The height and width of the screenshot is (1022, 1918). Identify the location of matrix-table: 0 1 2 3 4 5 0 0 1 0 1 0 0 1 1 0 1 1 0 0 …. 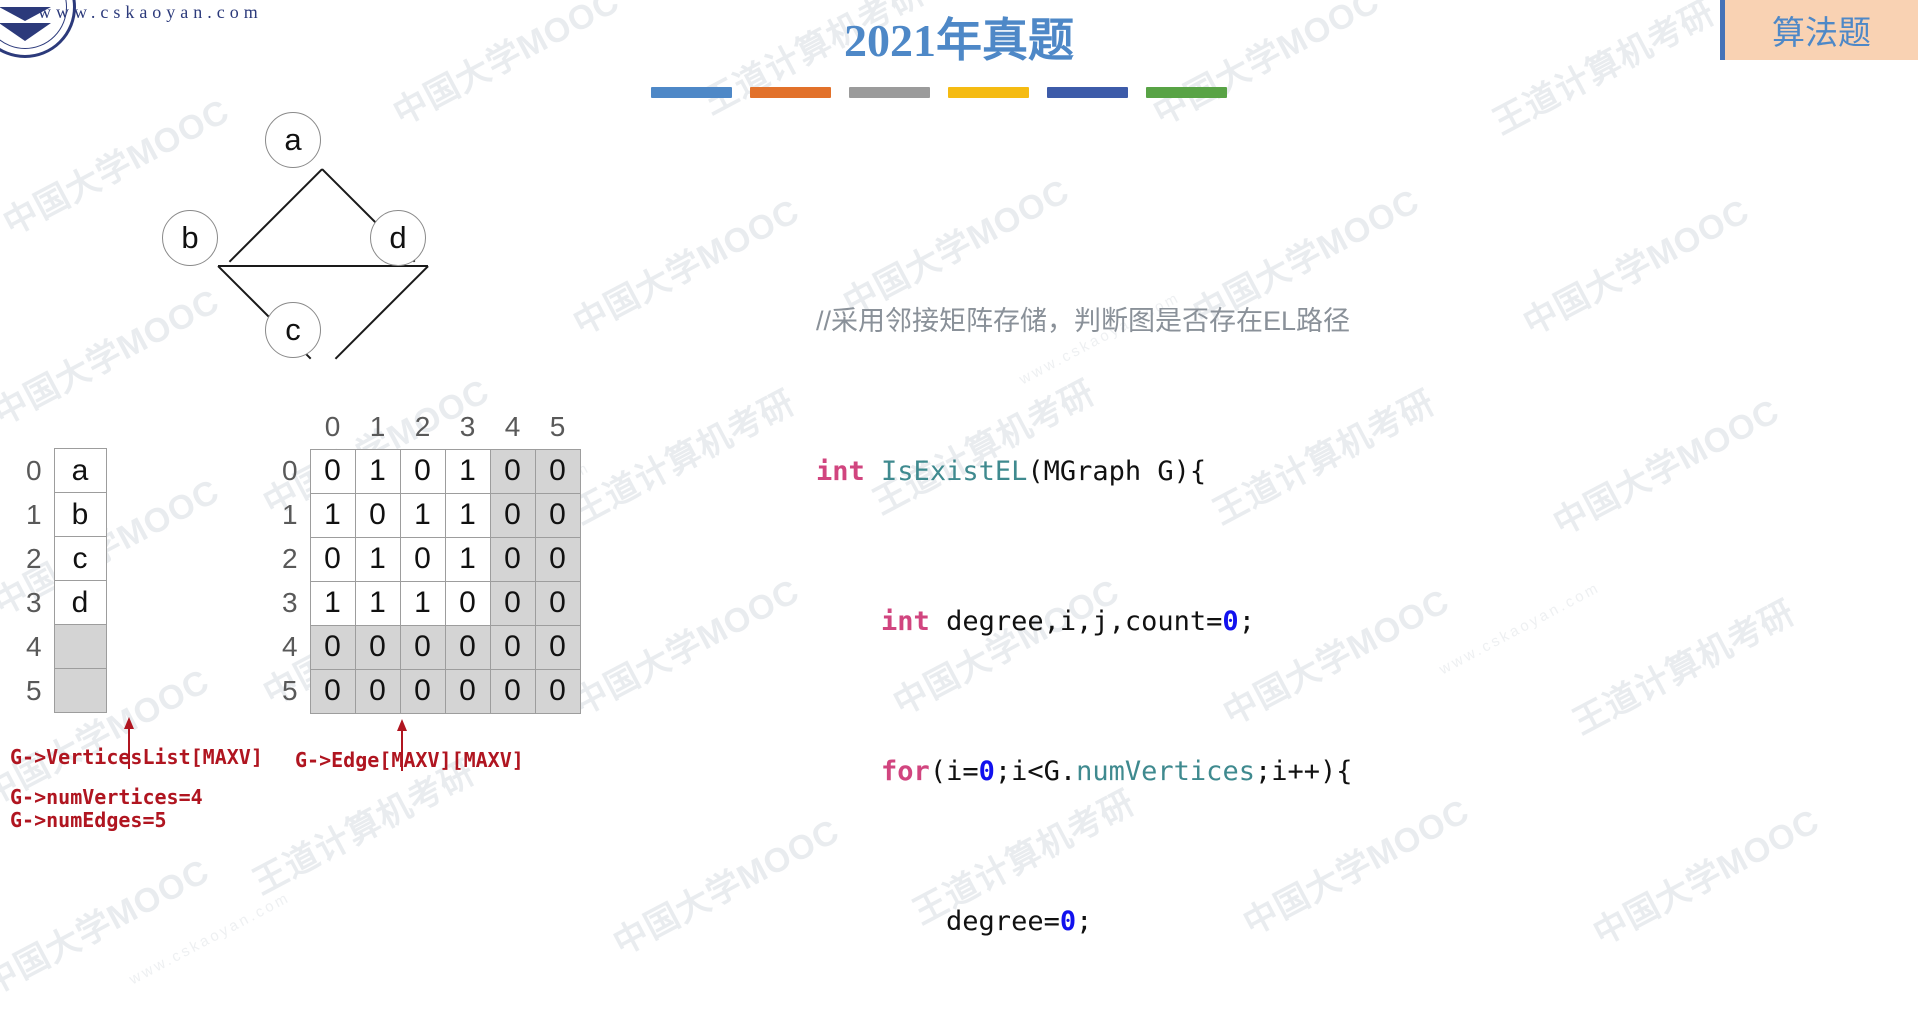
(425, 559).